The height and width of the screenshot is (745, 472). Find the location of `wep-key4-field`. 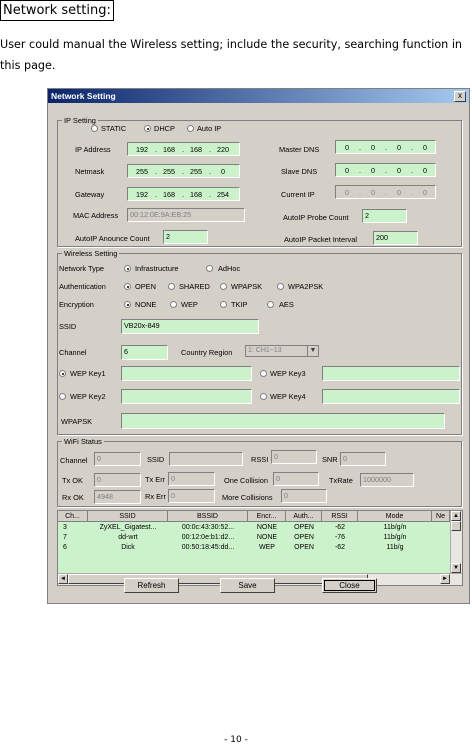

wep-key4-field is located at coordinates (391, 396).